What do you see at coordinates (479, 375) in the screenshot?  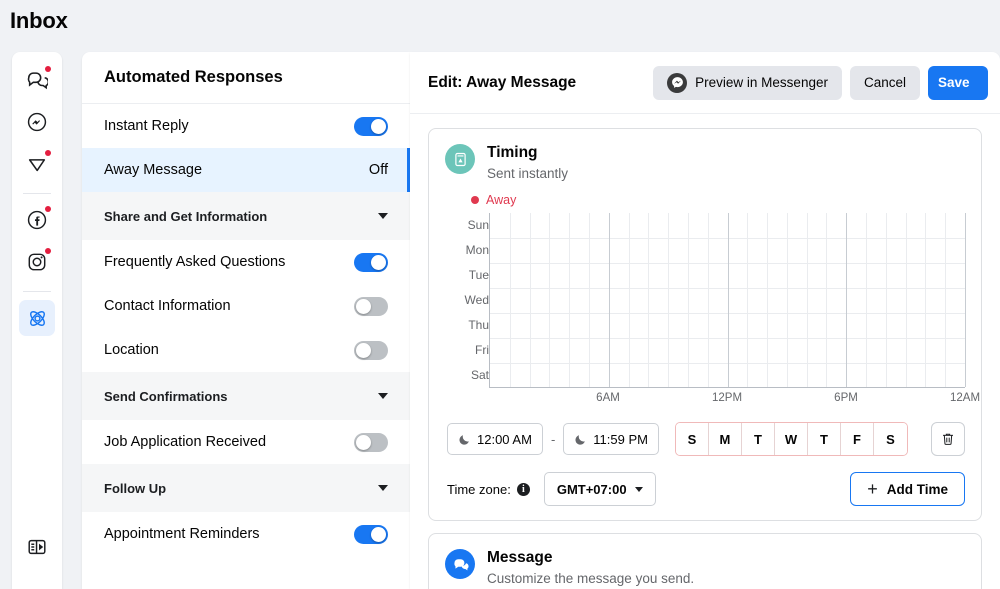 I see `schedule-day-label: Sat` at bounding box center [479, 375].